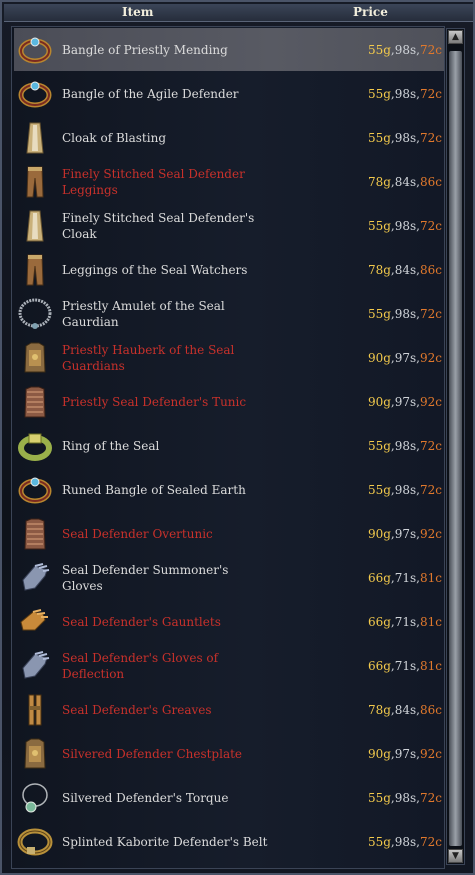 This screenshot has height=875, width=475. Describe the element at coordinates (152, 753) in the screenshot. I see `item-name: Silvered Defender Chestplate` at that location.